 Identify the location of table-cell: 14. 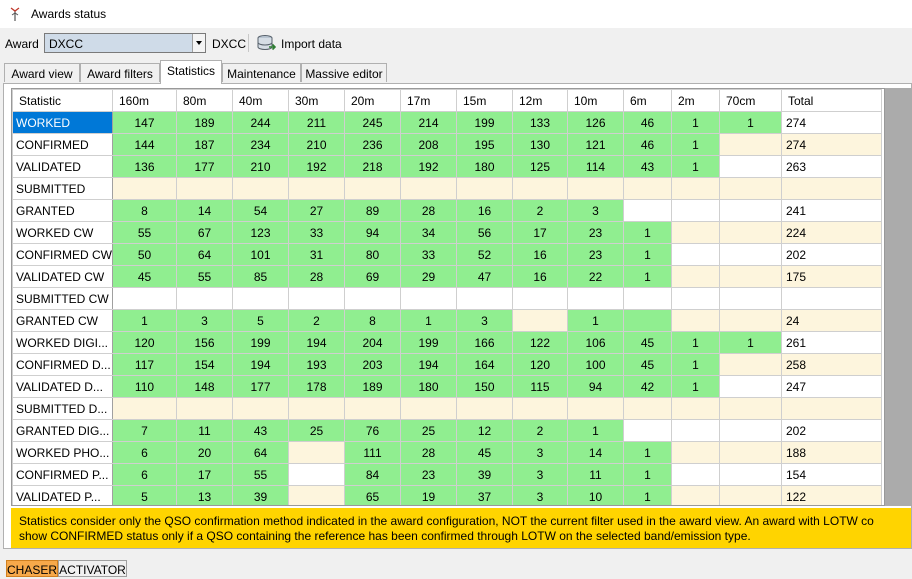
(204, 210).